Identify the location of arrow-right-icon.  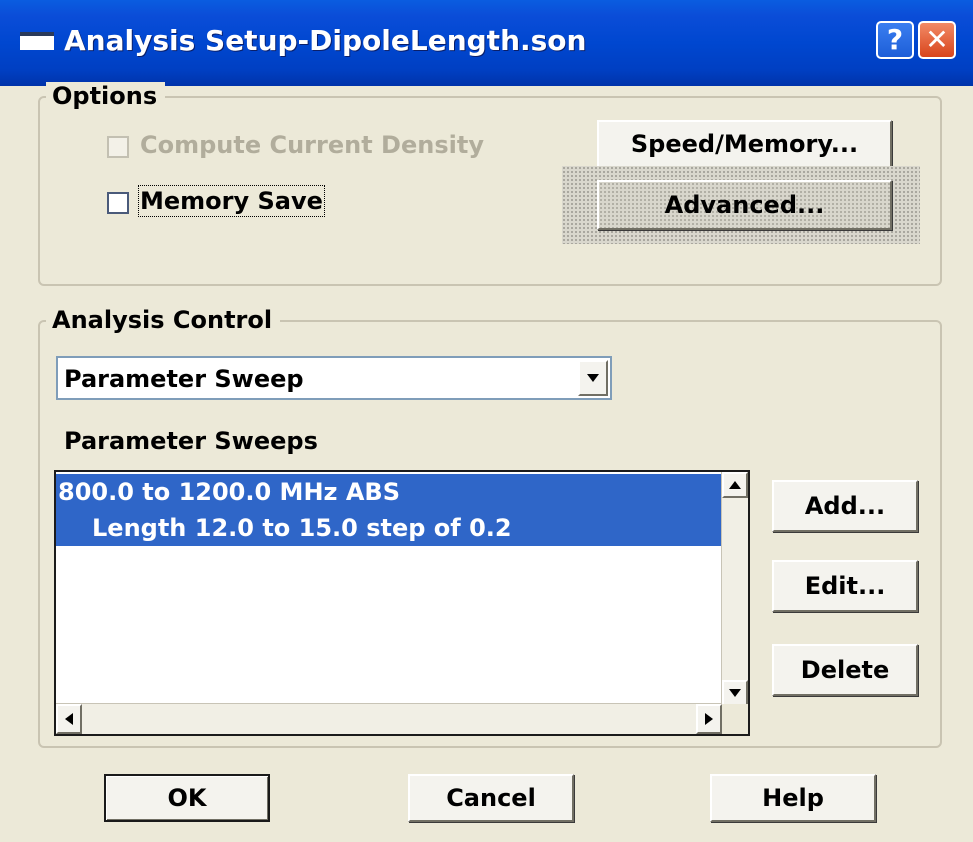
(709, 719).